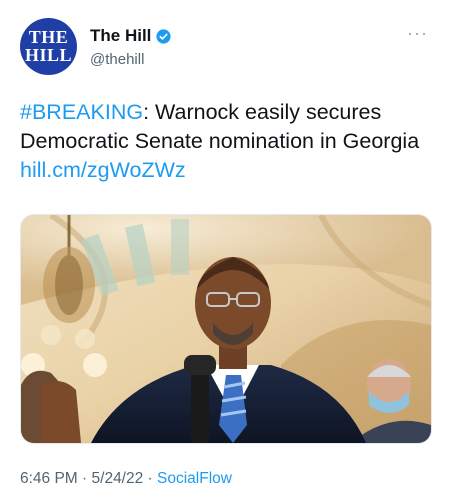 The height and width of the screenshot is (500, 449). What do you see at coordinates (417, 33) in the screenshot?
I see `more-options-icon: ···` at bounding box center [417, 33].